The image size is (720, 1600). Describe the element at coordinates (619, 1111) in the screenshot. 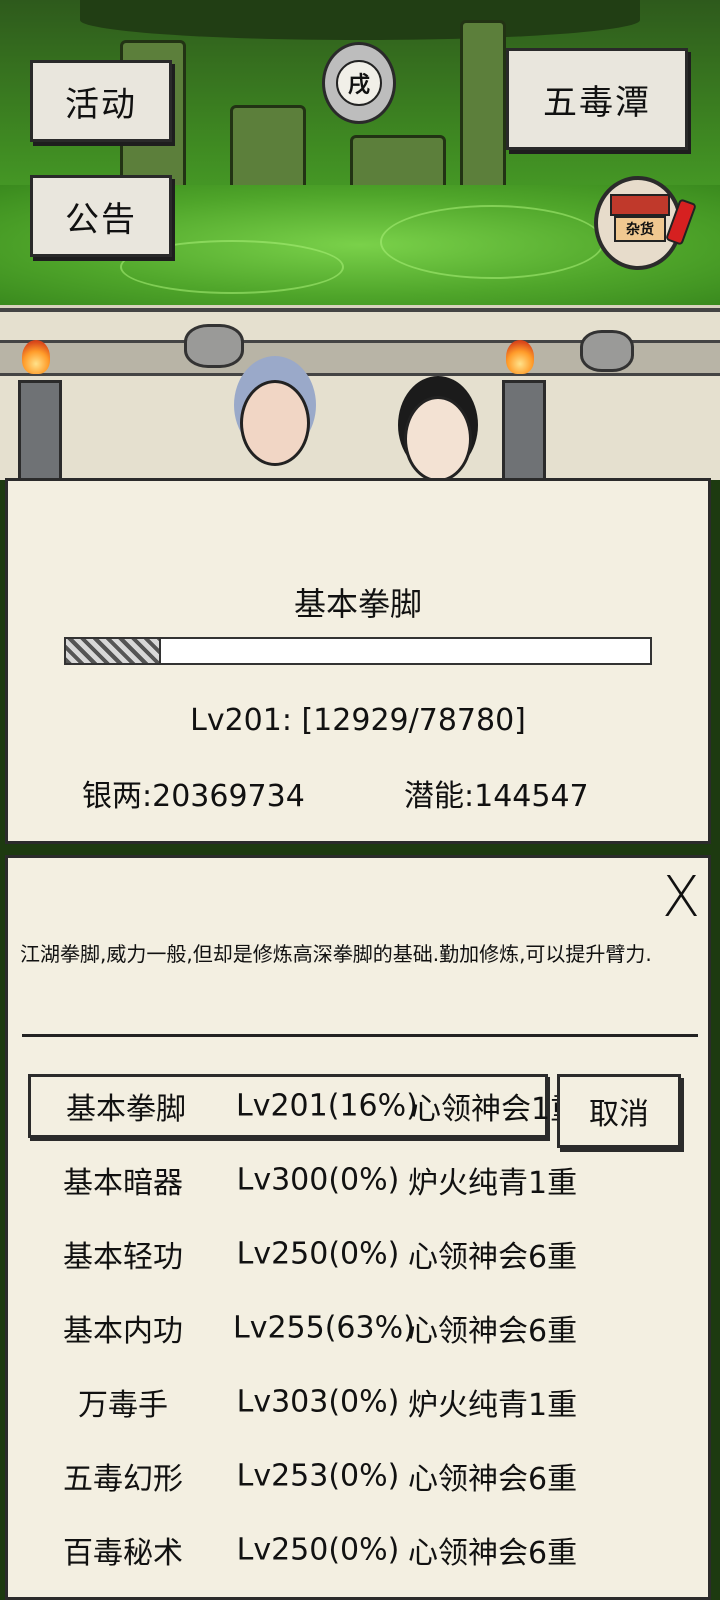

I see `cancel-button: 取消` at that location.